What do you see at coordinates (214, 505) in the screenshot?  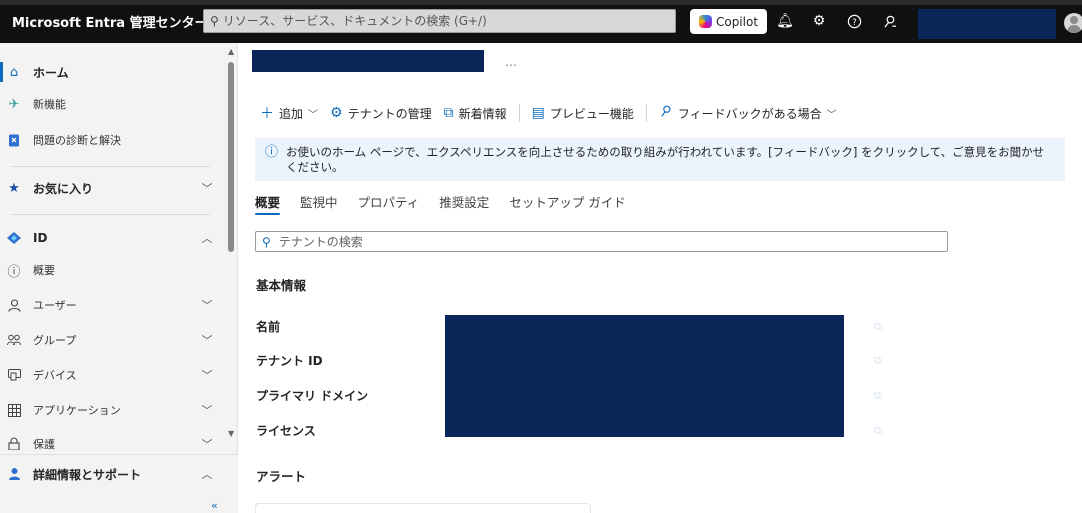 I see `collapse-sidebar-icon: «` at bounding box center [214, 505].